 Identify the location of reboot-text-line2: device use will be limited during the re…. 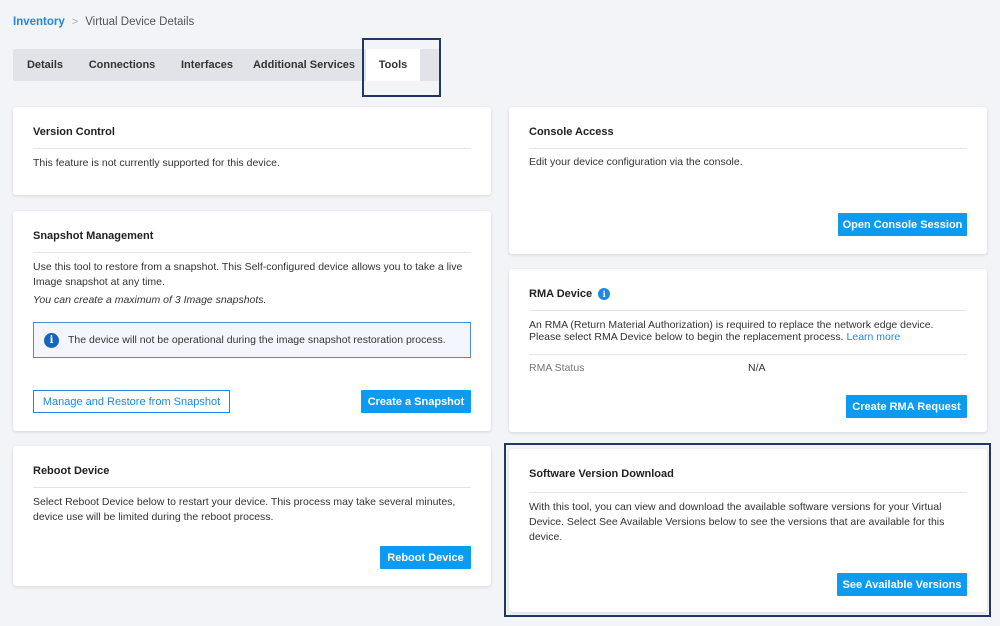
(153, 517).